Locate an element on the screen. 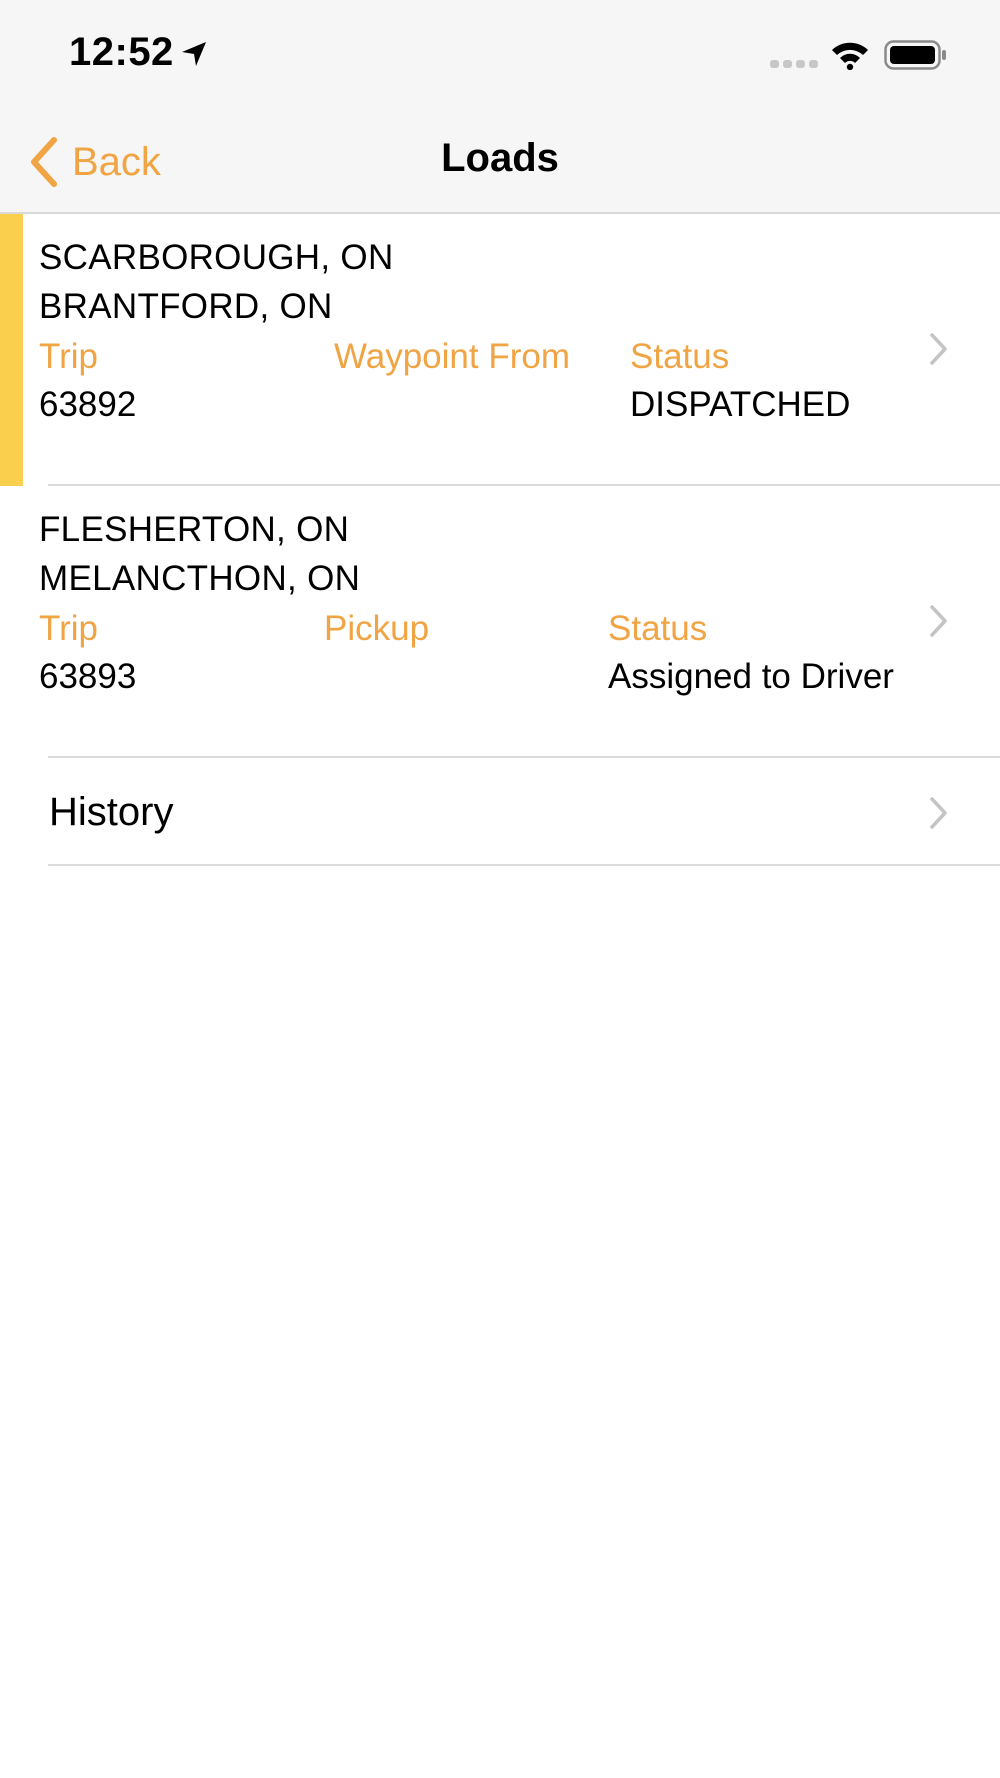 The height and width of the screenshot is (1778, 1000). history-row: History is located at coordinates (500, 813).